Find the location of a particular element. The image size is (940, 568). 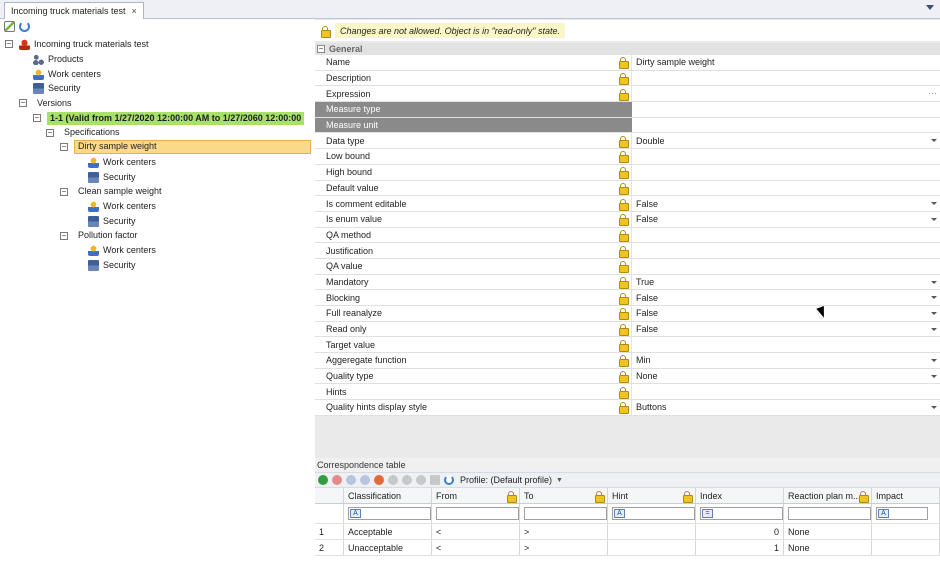

property-value-cell: True is located at coordinates (786, 282).